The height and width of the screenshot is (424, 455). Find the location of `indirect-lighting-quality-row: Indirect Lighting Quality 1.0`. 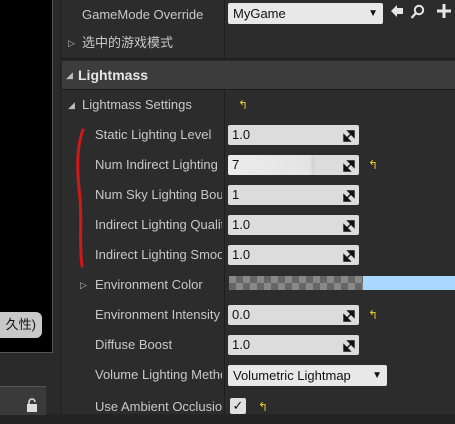

indirect-lighting-quality-row: Indirect Lighting Quality 1.0 is located at coordinates (258, 225).